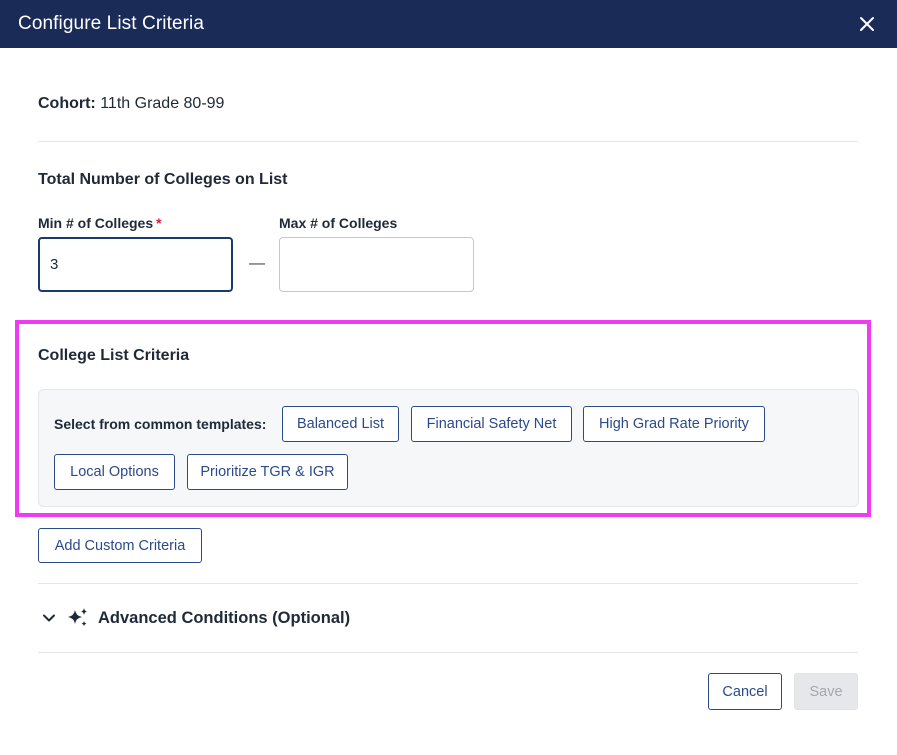  What do you see at coordinates (162, 103) in the screenshot?
I see `cohort-value: 11th Grade 80-99` at bounding box center [162, 103].